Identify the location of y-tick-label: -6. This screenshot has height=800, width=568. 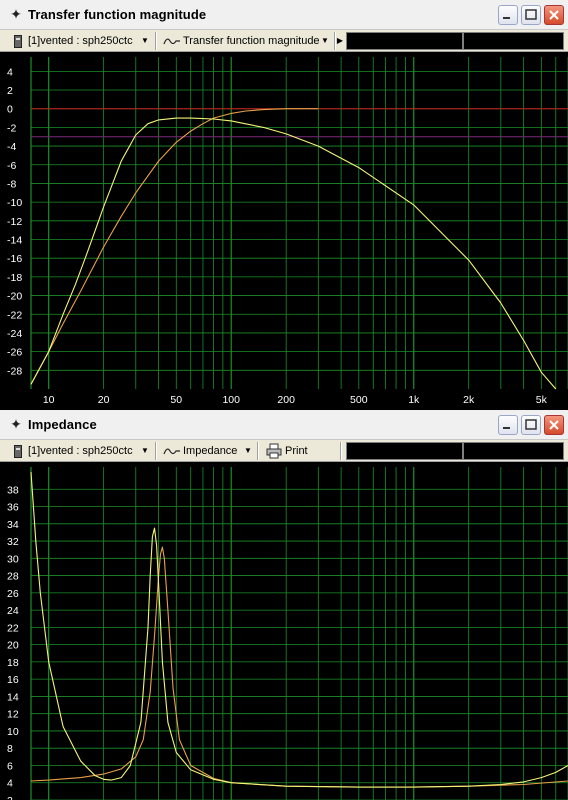
(11, 166).